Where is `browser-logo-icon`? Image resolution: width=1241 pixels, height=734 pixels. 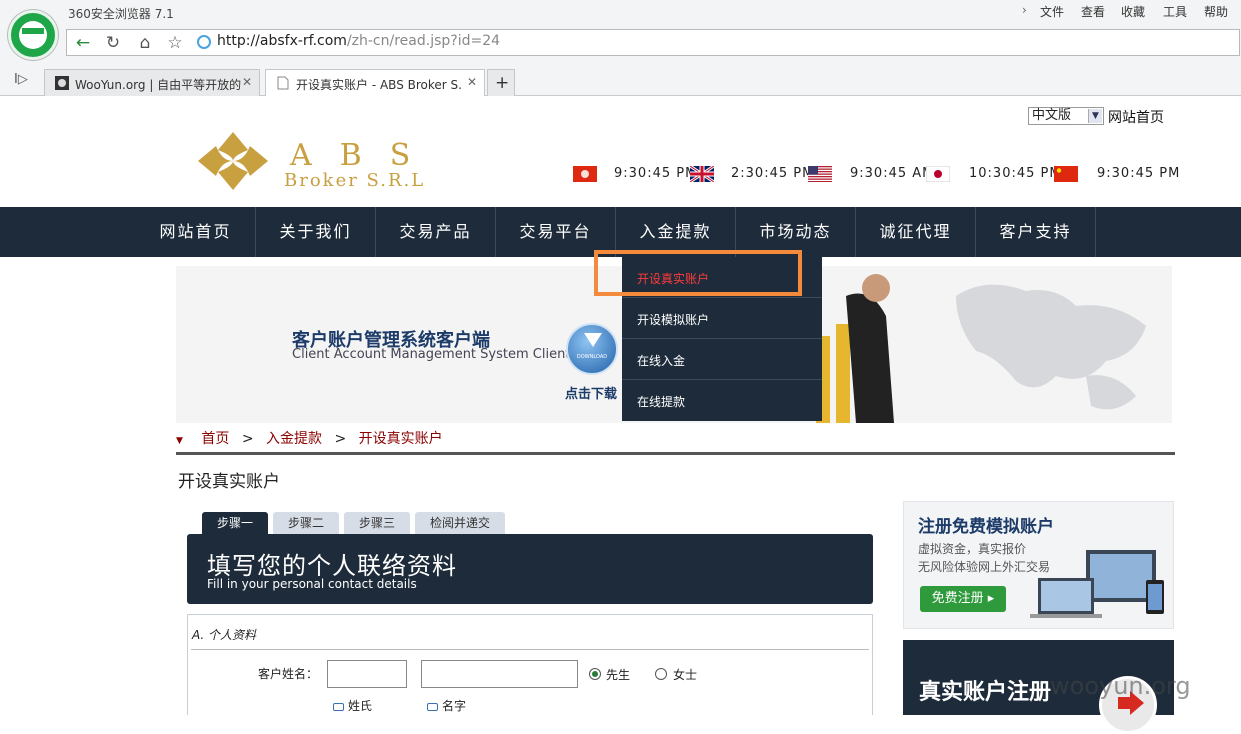 browser-logo-icon is located at coordinates (33, 35).